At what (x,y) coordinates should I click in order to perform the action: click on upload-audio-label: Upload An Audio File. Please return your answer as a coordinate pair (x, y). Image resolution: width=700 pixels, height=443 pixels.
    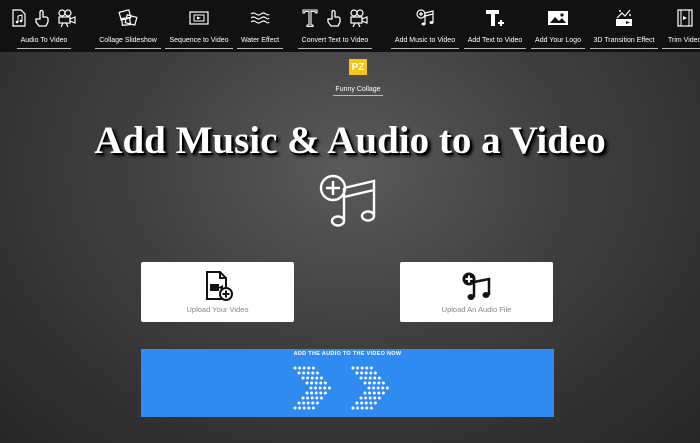
    Looking at the image, I should click on (476, 309).